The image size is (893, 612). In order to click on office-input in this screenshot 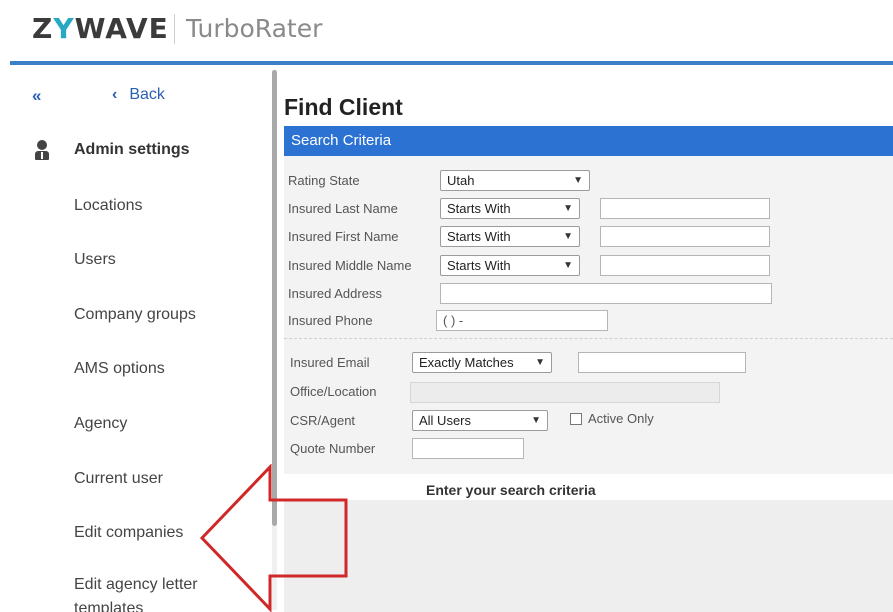, I will do `click(565, 392)`.